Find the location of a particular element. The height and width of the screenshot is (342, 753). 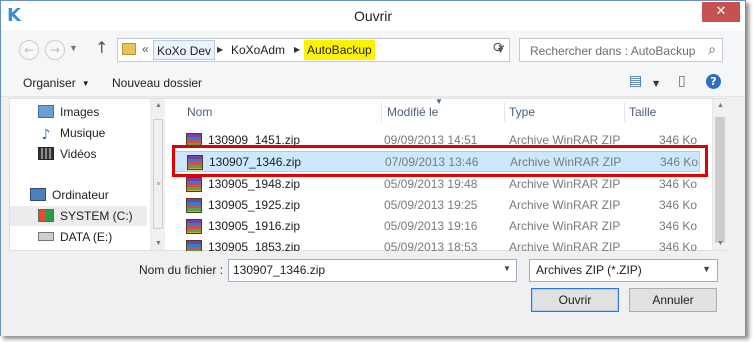

system-drive-icon is located at coordinates (46, 215).